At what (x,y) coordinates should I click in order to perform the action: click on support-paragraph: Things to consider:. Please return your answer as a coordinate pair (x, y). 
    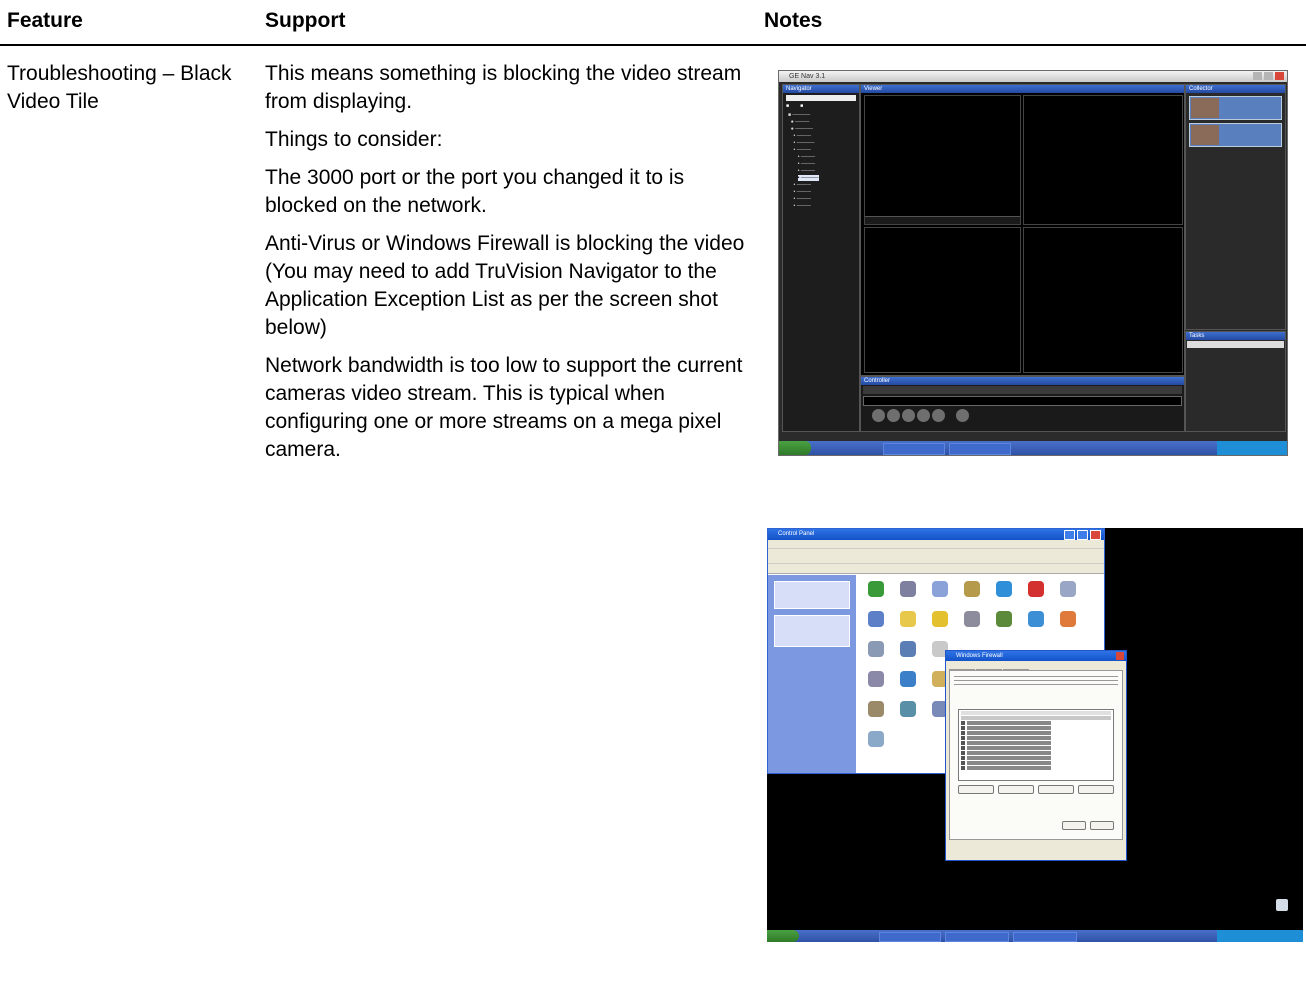
    Looking at the image, I should click on (354, 139).